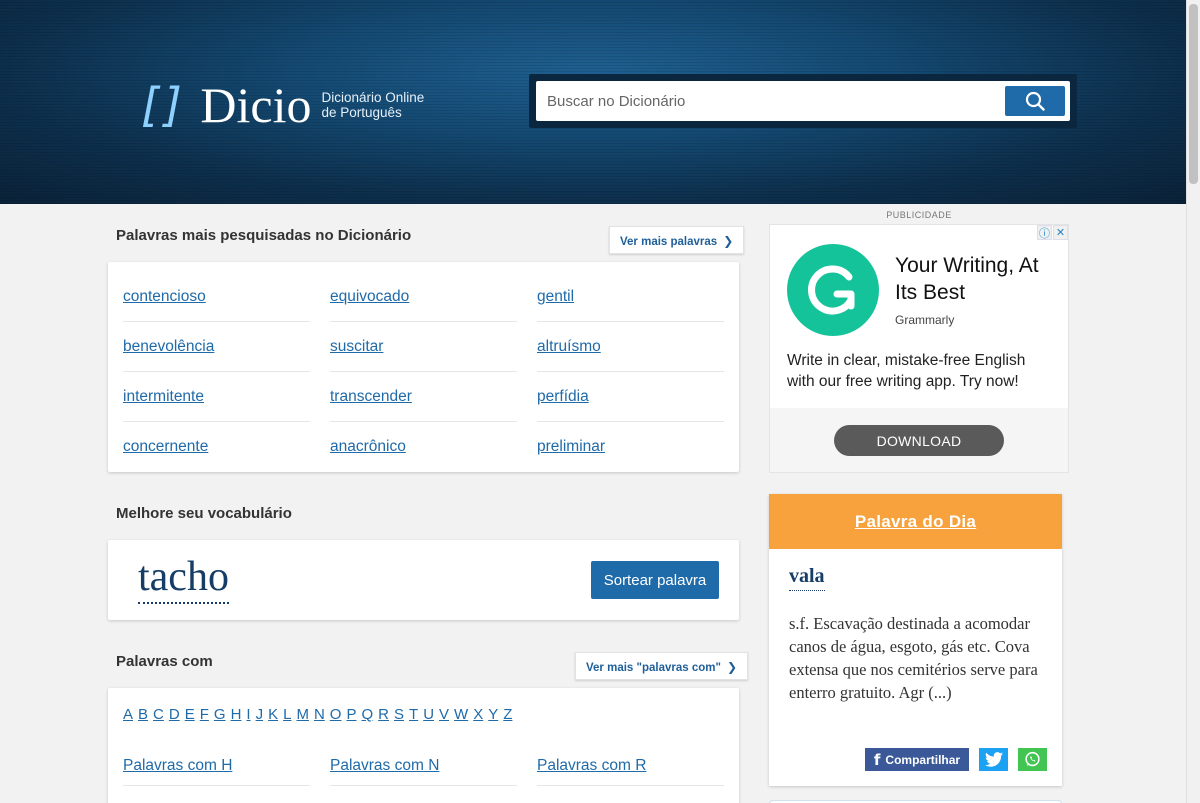 Image resolution: width=1200 pixels, height=803 pixels. What do you see at coordinates (361, 112) in the screenshot?
I see `tagline-line-2: de Português` at bounding box center [361, 112].